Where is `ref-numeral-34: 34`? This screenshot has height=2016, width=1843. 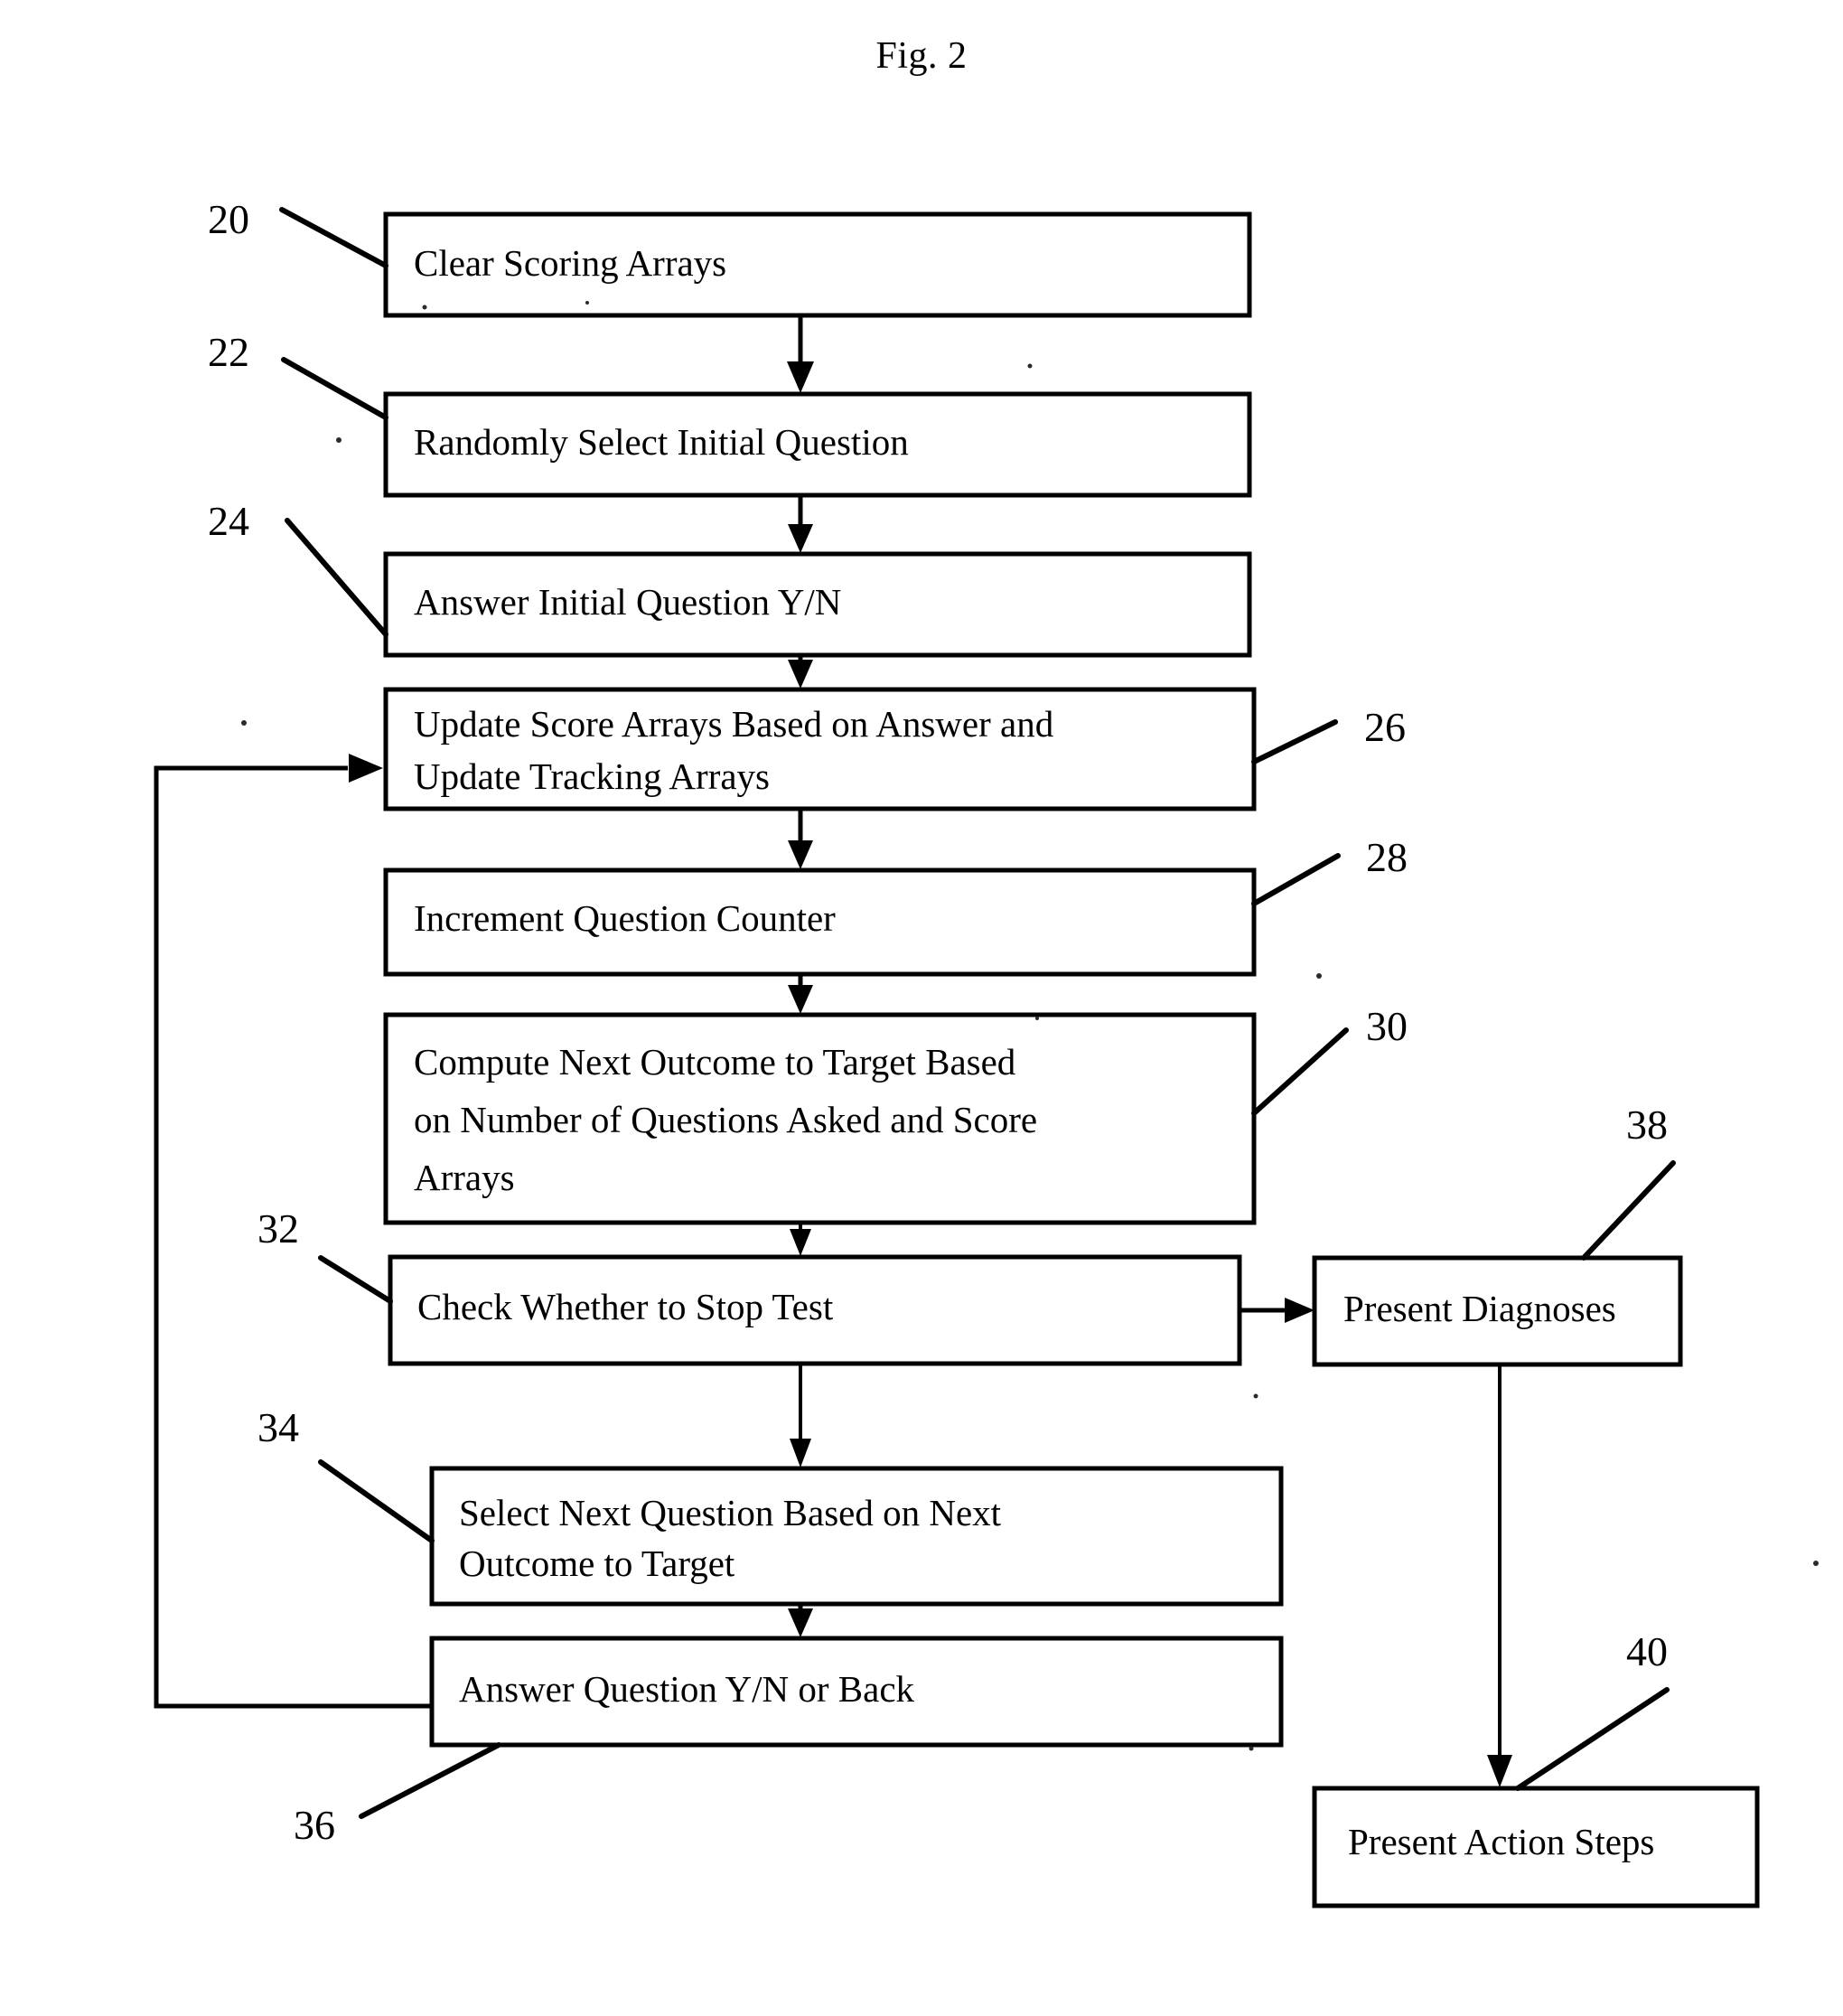 ref-numeral-34: 34 is located at coordinates (278, 1427).